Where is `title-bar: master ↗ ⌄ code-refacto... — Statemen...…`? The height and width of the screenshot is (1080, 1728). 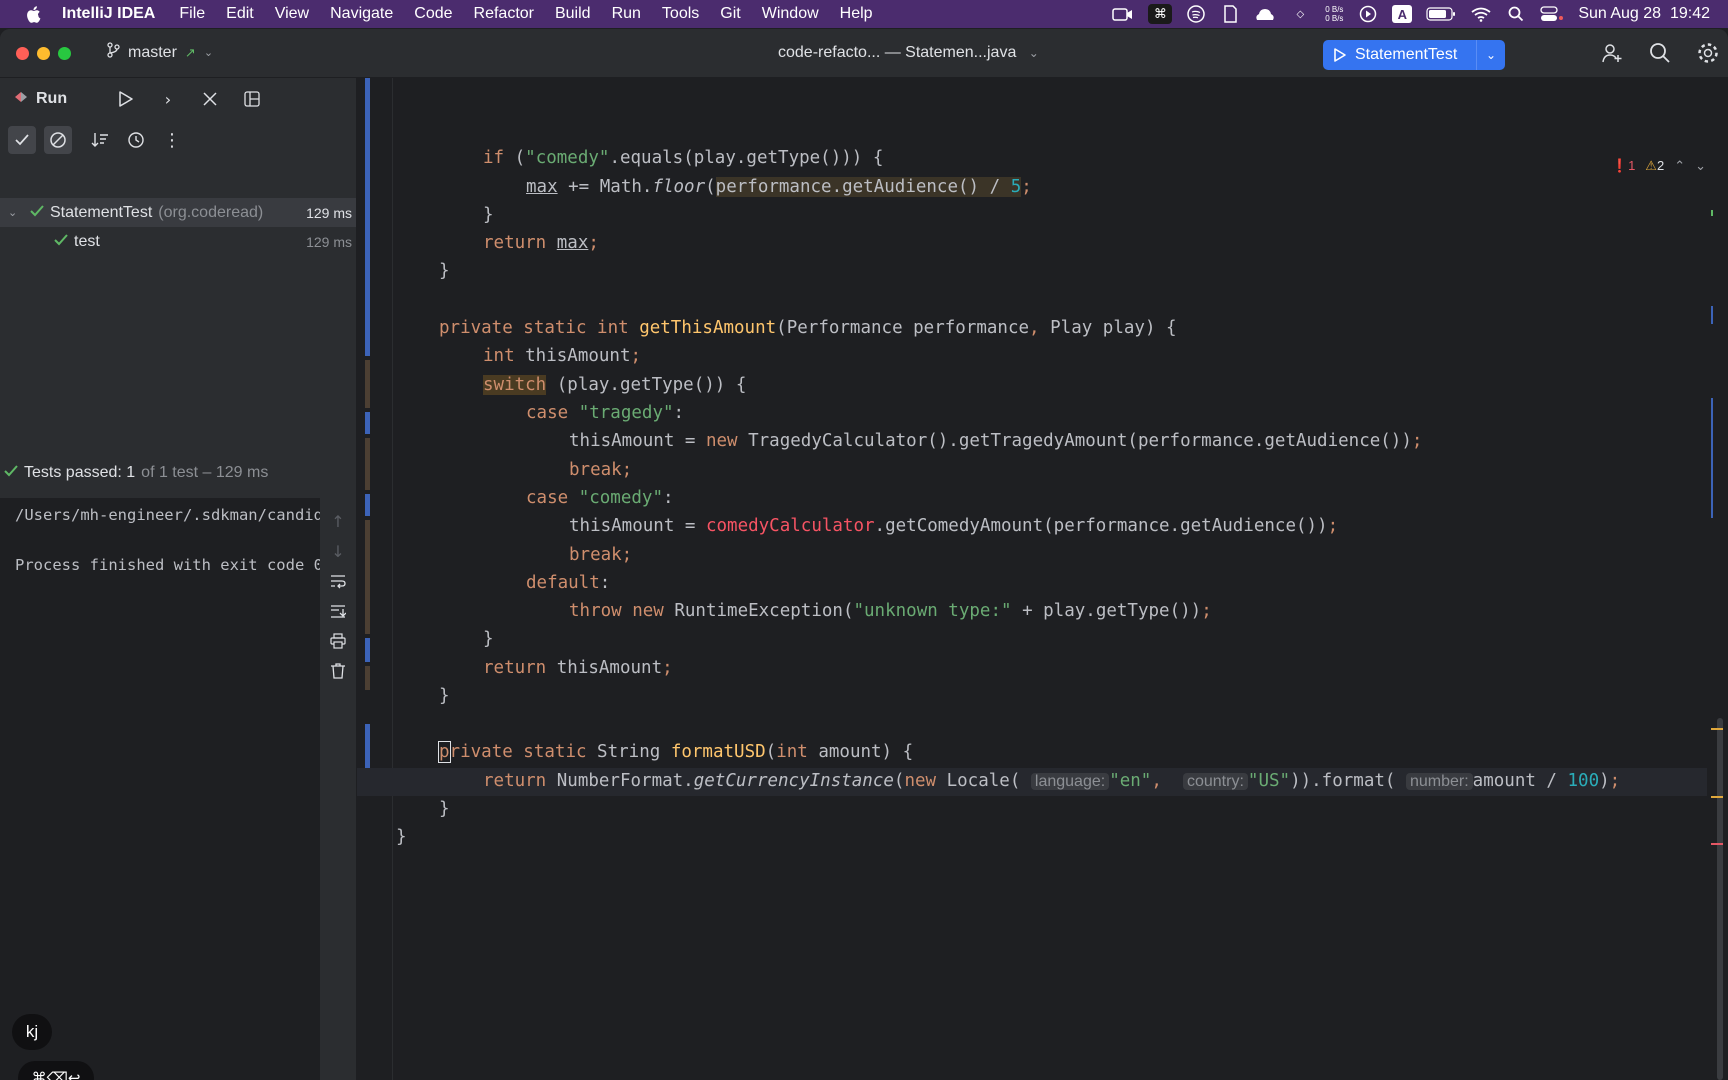 title-bar: master ↗ ⌄ code-refacto... — Statemen...… is located at coordinates (864, 53).